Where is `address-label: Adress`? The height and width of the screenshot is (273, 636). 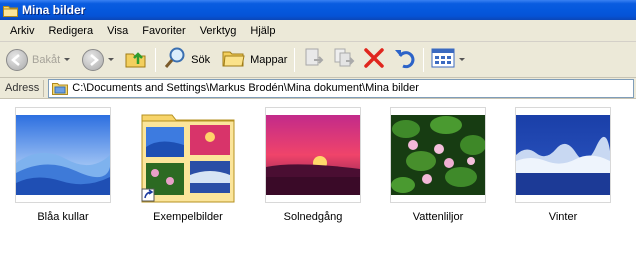 address-label: Adress is located at coordinates (22, 88).